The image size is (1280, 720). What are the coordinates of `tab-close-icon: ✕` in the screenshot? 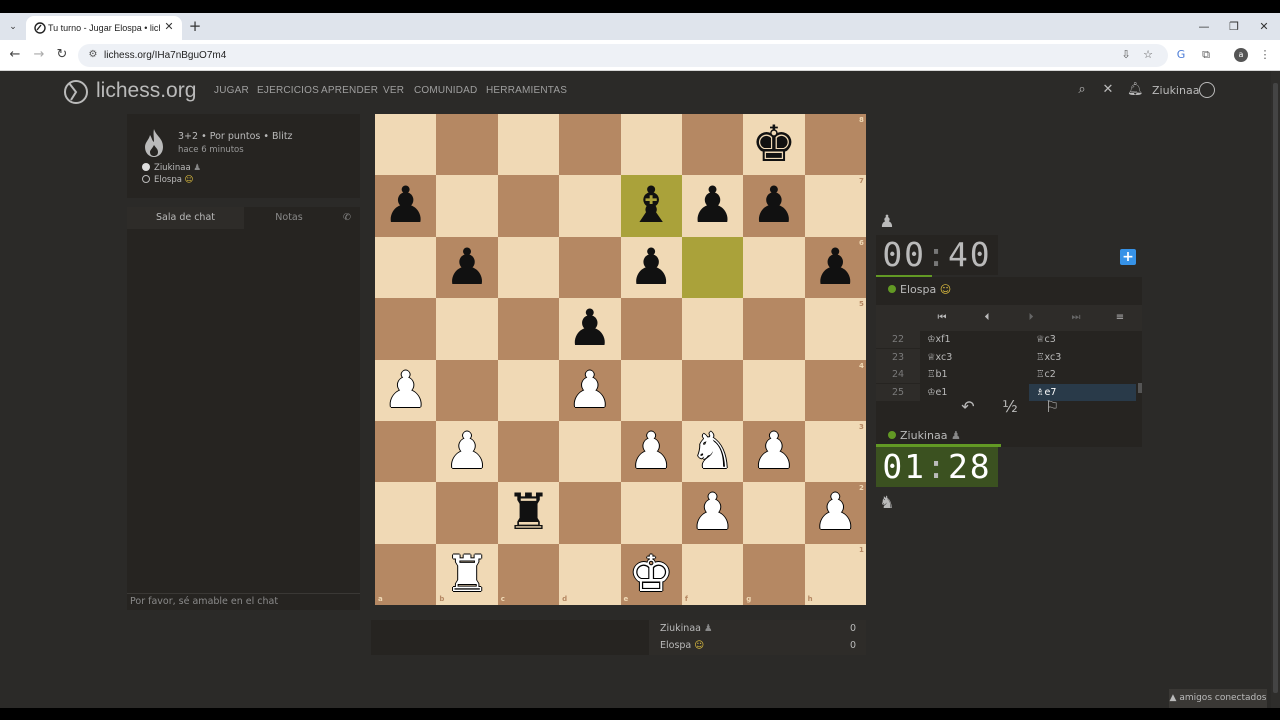 It's located at (169, 27).